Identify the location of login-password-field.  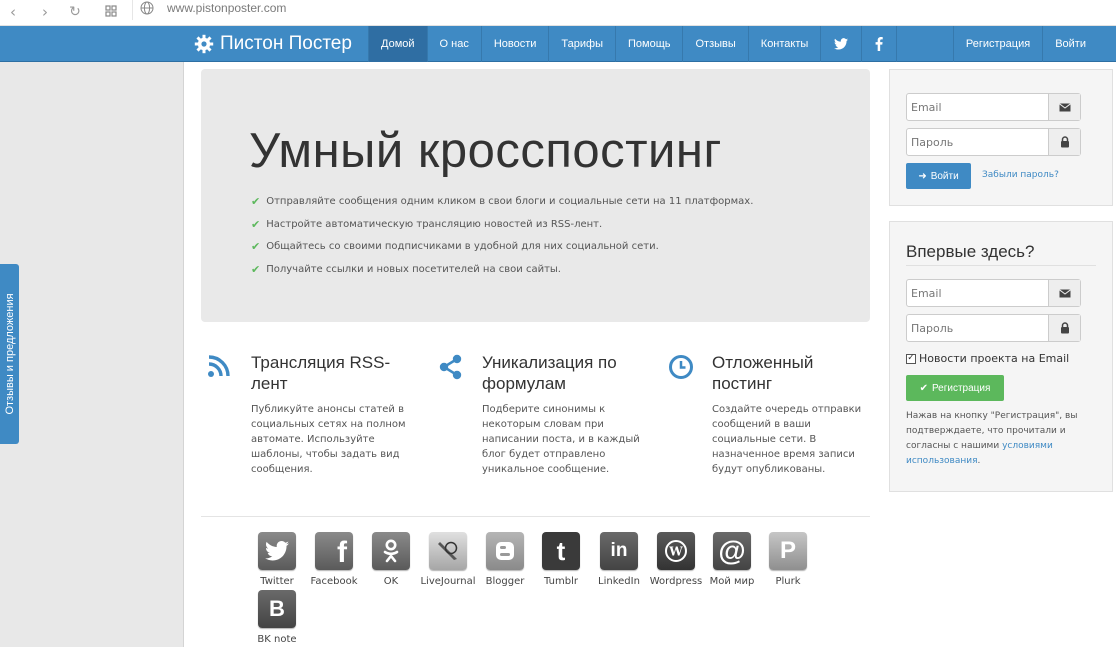
(993, 142).